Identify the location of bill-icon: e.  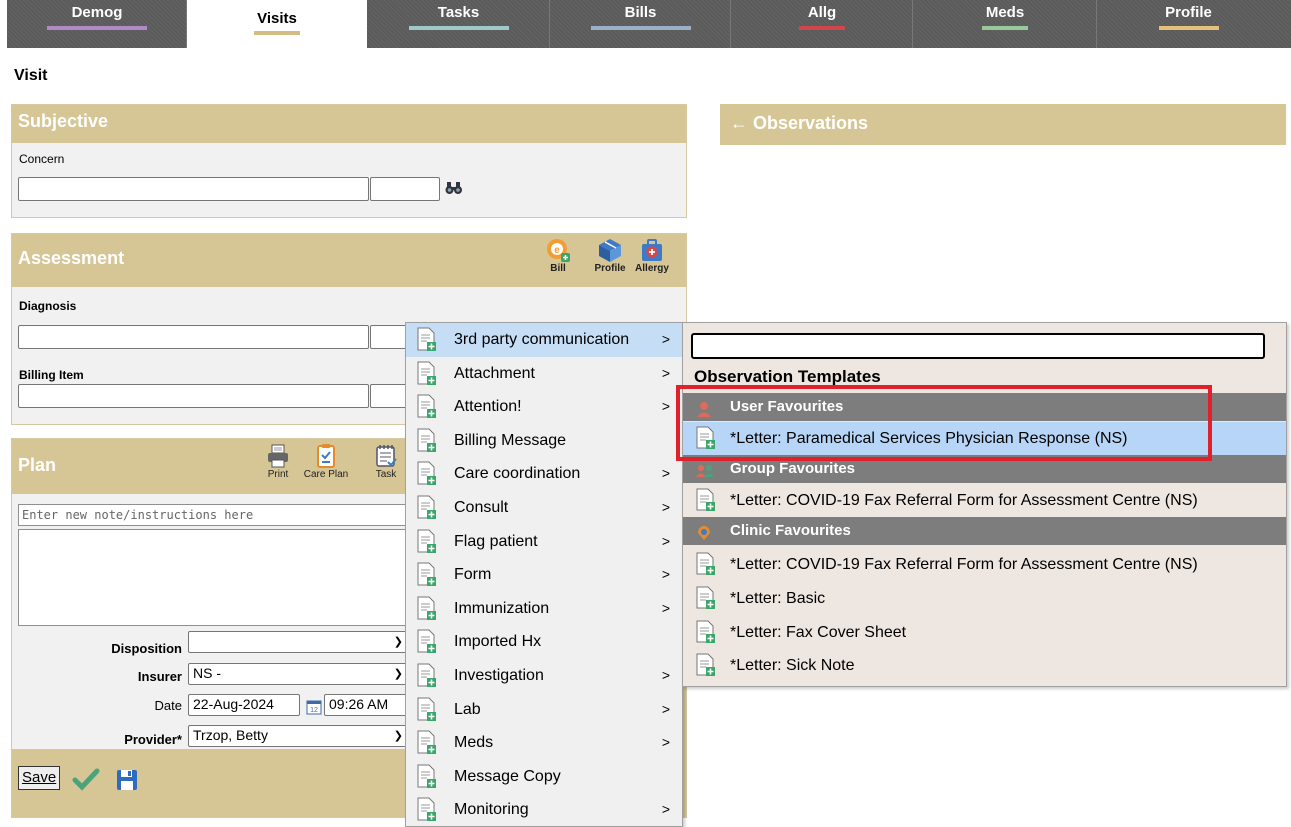
(558, 250).